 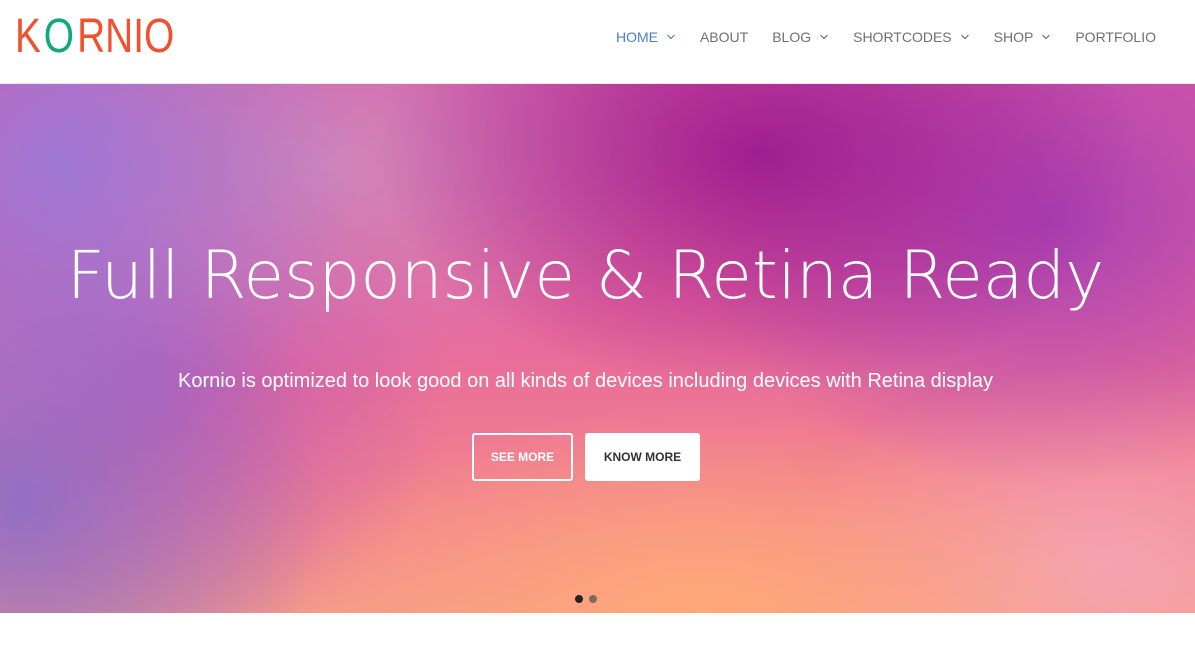 What do you see at coordinates (126, 36) in the screenshot?
I see `logo-letters-rest: RNIO` at bounding box center [126, 36].